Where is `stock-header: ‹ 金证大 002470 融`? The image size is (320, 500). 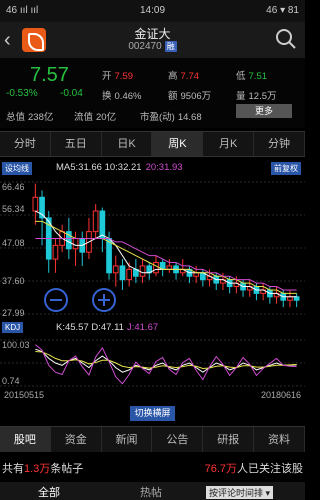
stock-header: ‹ 金证大 002470 融 is located at coordinates (152, 40).